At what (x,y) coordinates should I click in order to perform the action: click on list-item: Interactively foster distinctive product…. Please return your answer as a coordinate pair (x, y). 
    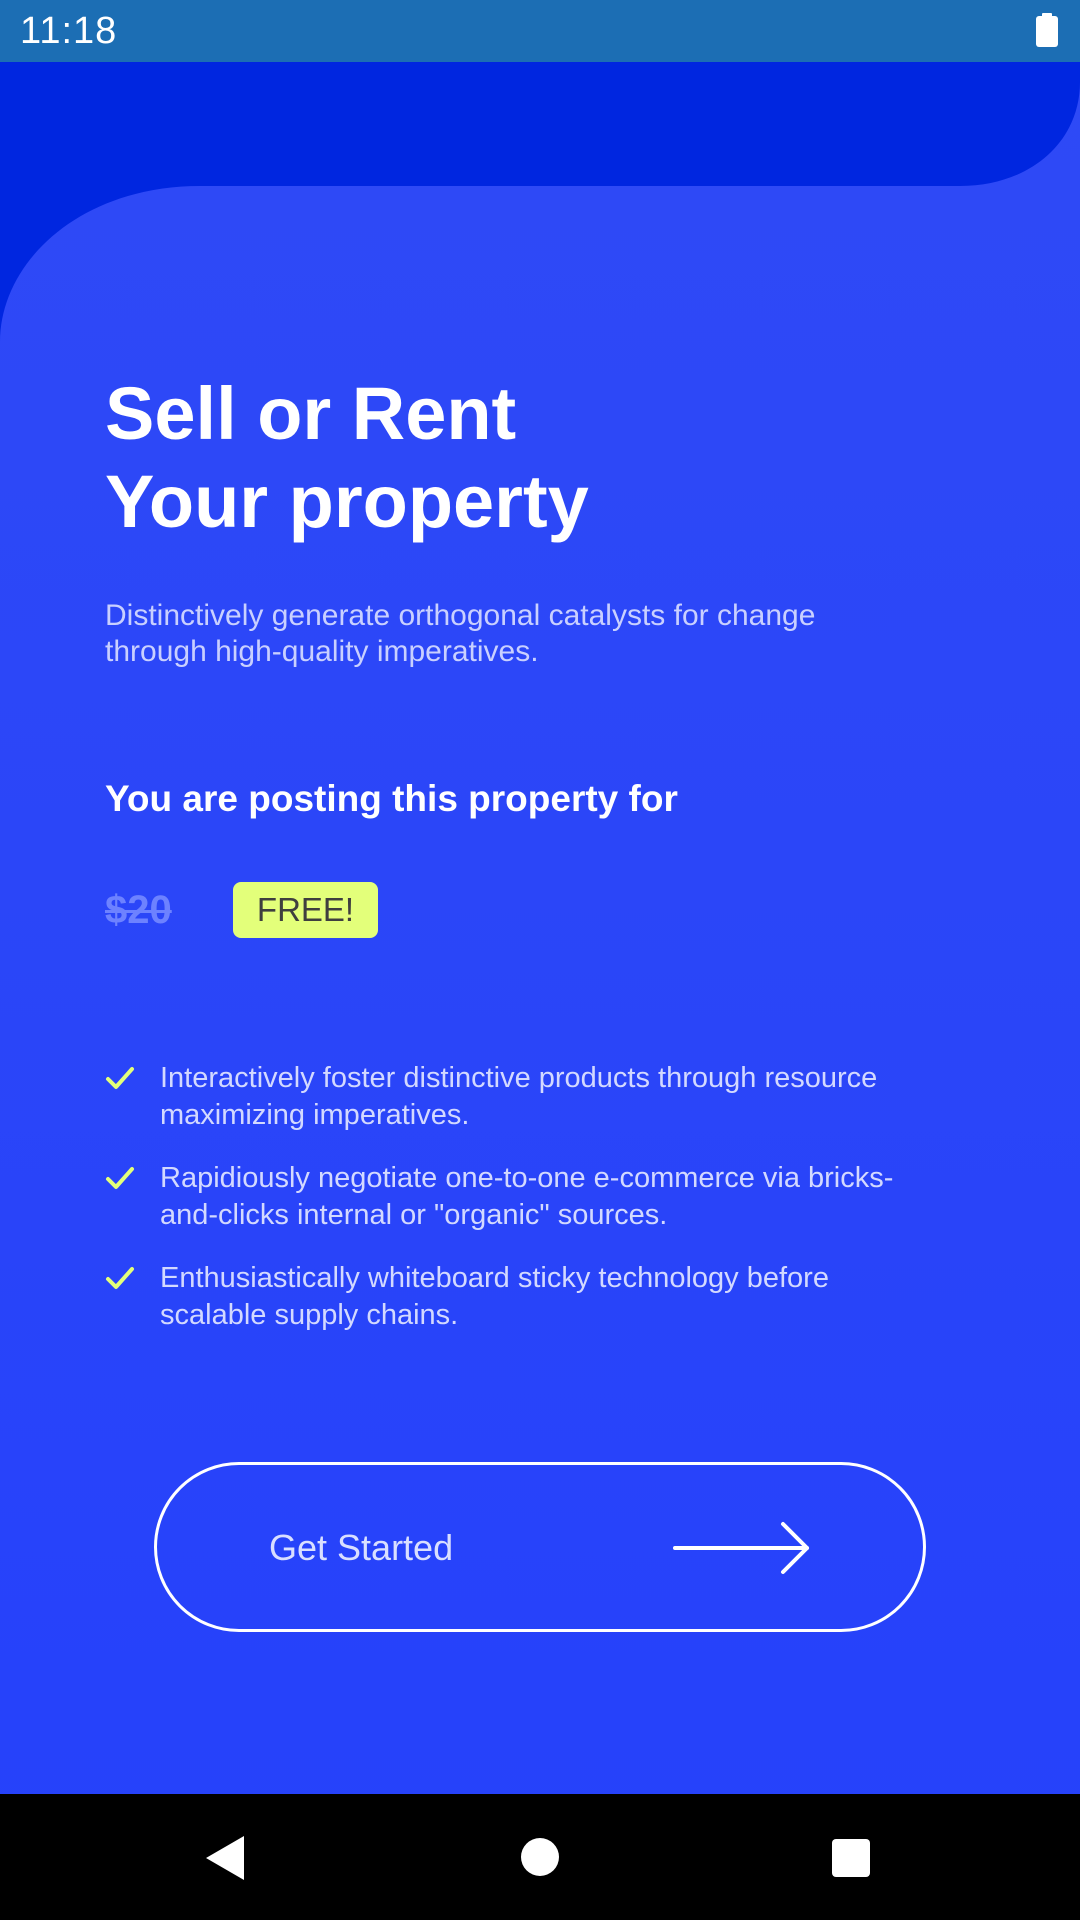
    Looking at the image, I should click on (512, 1097).